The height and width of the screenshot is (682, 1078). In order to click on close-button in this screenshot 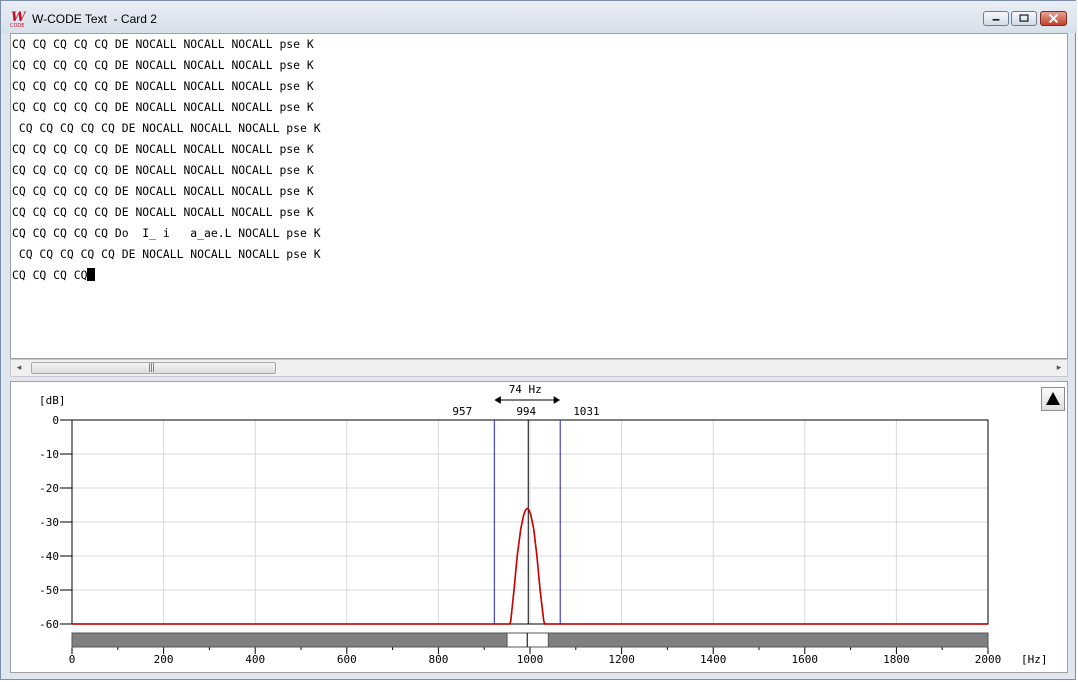, I will do `click(1053, 18)`.